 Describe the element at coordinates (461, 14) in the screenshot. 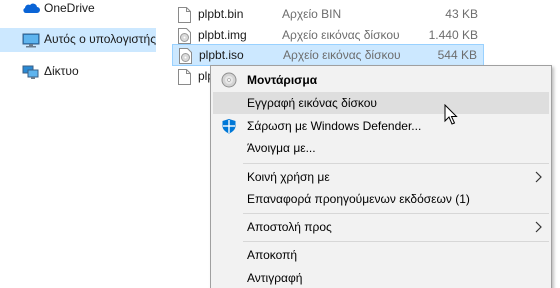

I see `file-size: 43 KB` at that location.